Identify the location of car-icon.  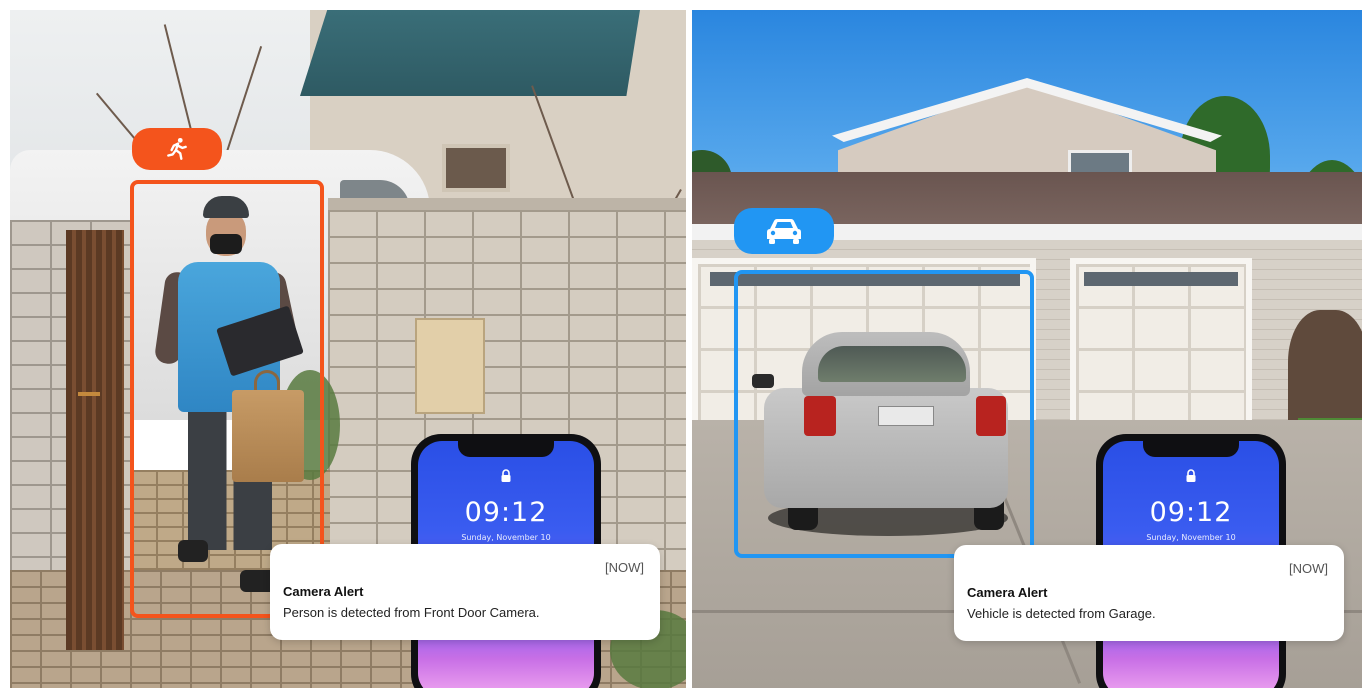
(784, 231).